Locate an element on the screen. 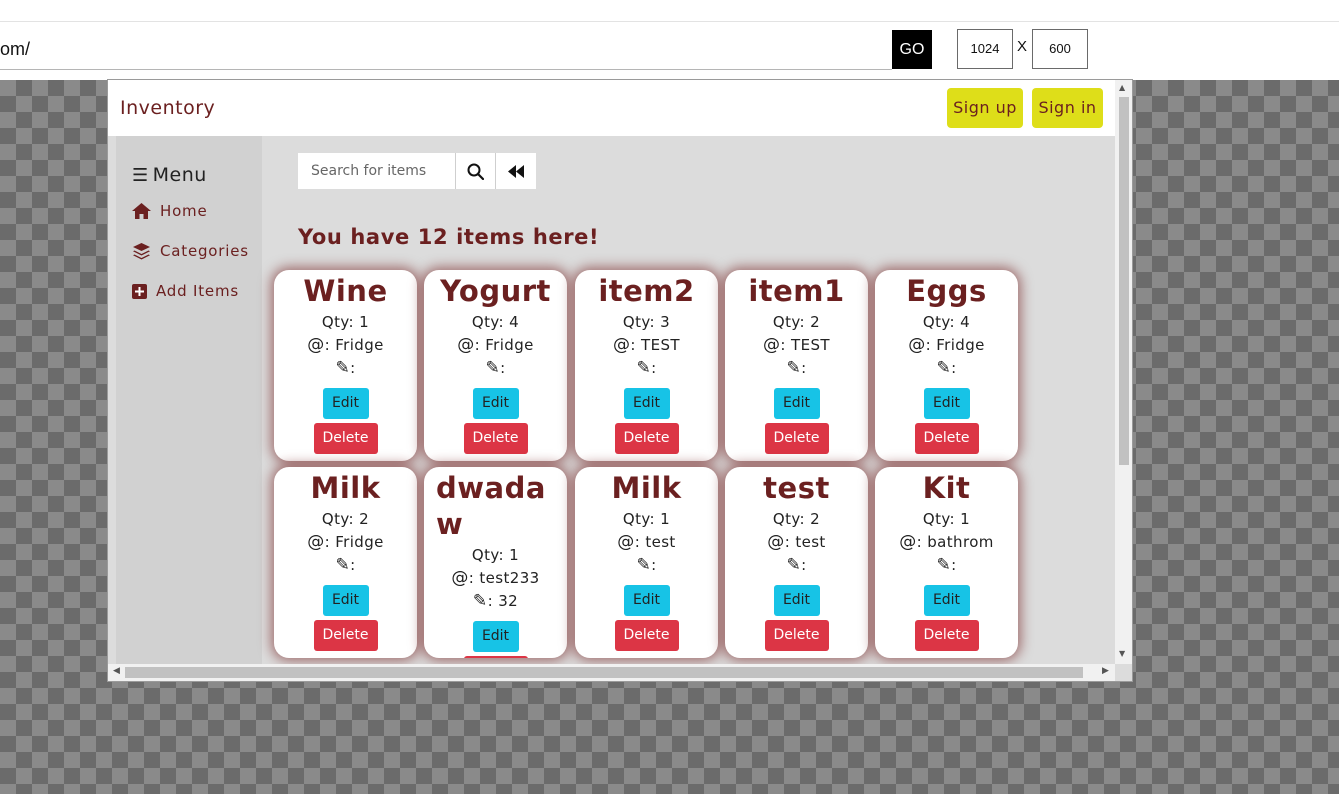  item-name: Kit is located at coordinates (946, 488).